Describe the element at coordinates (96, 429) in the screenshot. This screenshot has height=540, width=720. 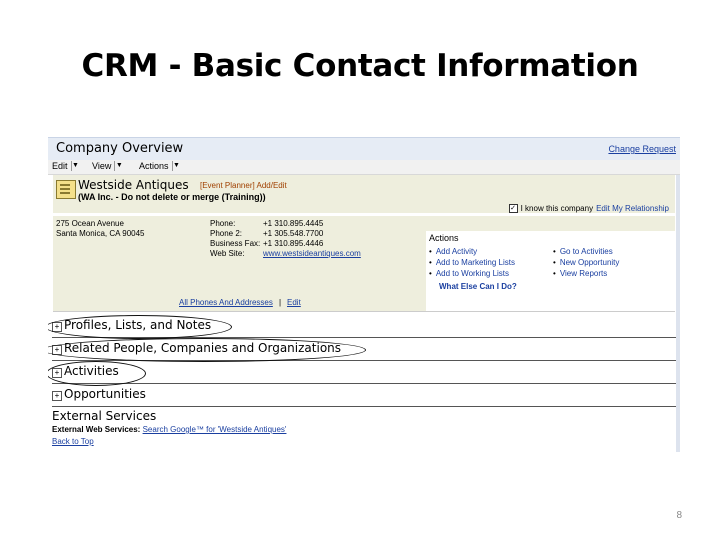
I see `external-services-label: External Web Services:` at that location.